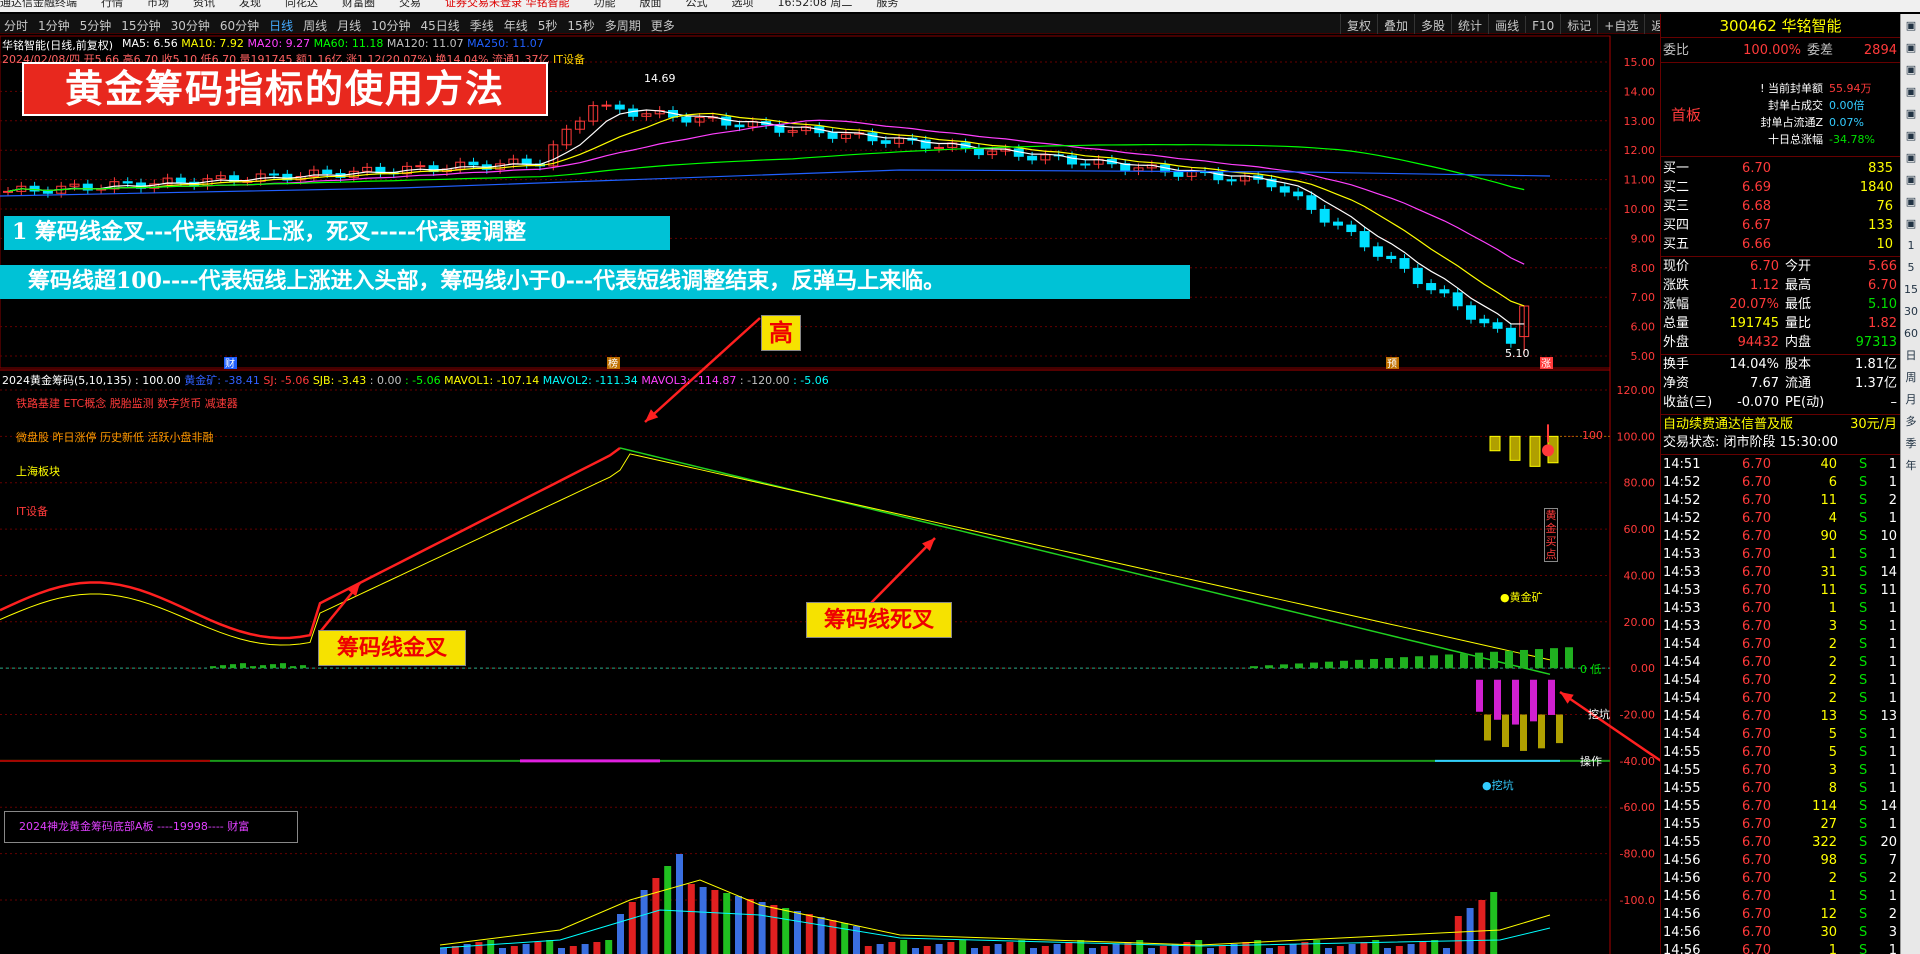 The width and height of the screenshot is (1920, 954). Describe the element at coordinates (1728, 424) in the screenshot. I see `promo-text: 自动续费通达信普及版` at that location.